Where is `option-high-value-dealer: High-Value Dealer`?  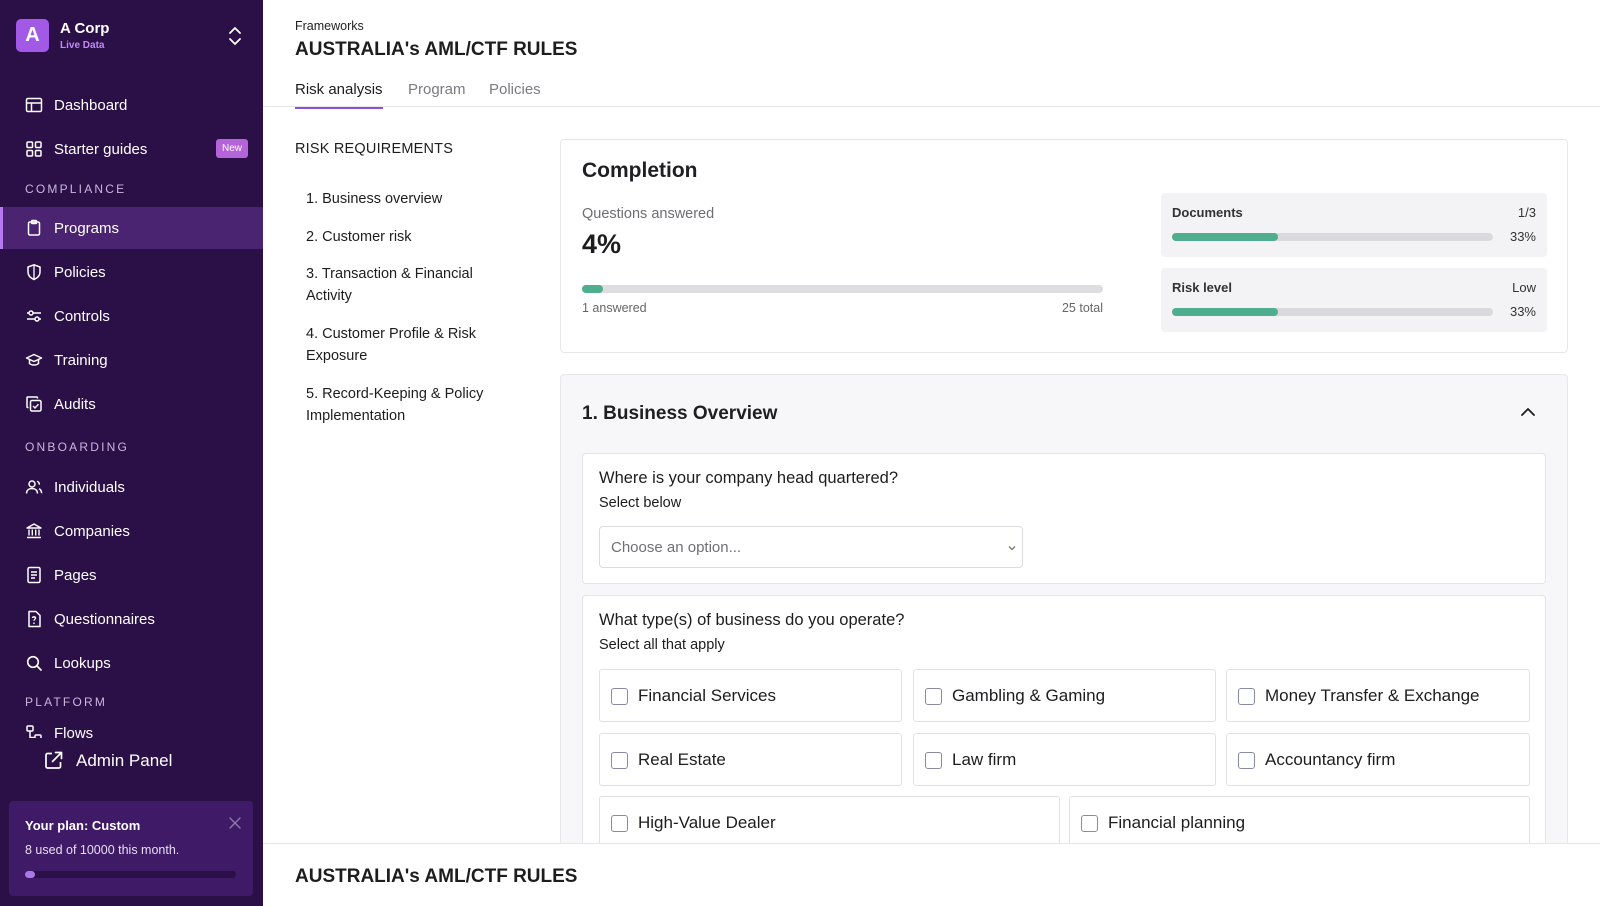 option-high-value-dealer: High-Value Dealer is located at coordinates (829, 822).